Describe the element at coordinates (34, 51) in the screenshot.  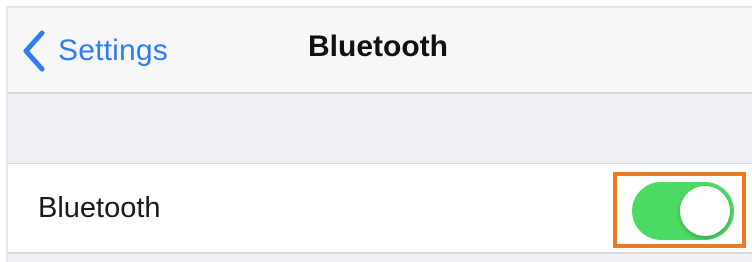
I see `chevron-left-icon` at that location.